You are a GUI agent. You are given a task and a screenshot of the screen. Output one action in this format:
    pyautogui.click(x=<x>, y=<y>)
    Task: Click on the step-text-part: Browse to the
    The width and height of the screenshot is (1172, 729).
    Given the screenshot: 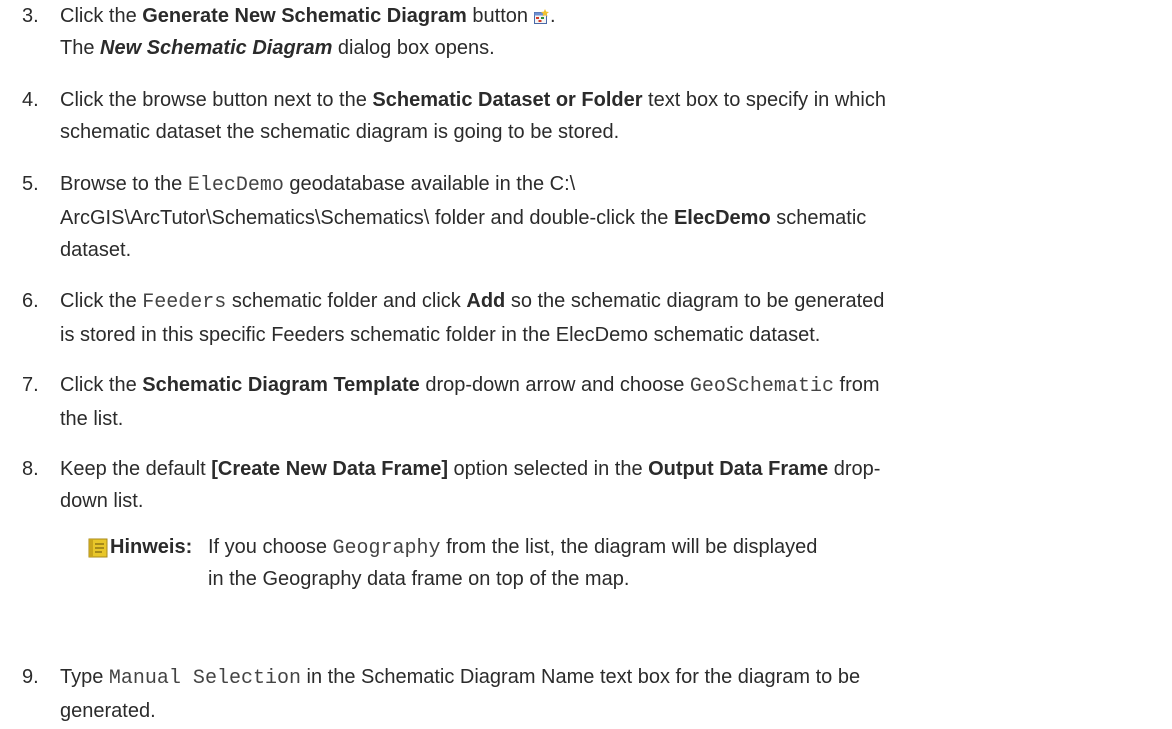 What is the action you would take?
    pyautogui.click(x=124, y=184)
    